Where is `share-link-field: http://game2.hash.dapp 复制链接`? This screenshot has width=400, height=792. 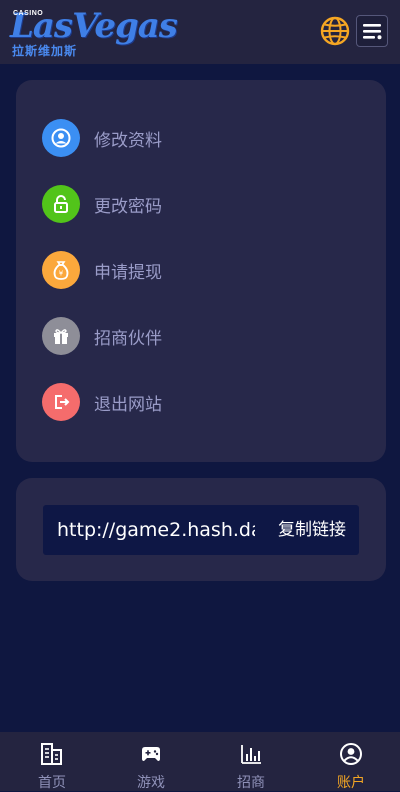
share-link-field: http://game2.hash.dapp 复制链接 is located at coordinates (201, 530).